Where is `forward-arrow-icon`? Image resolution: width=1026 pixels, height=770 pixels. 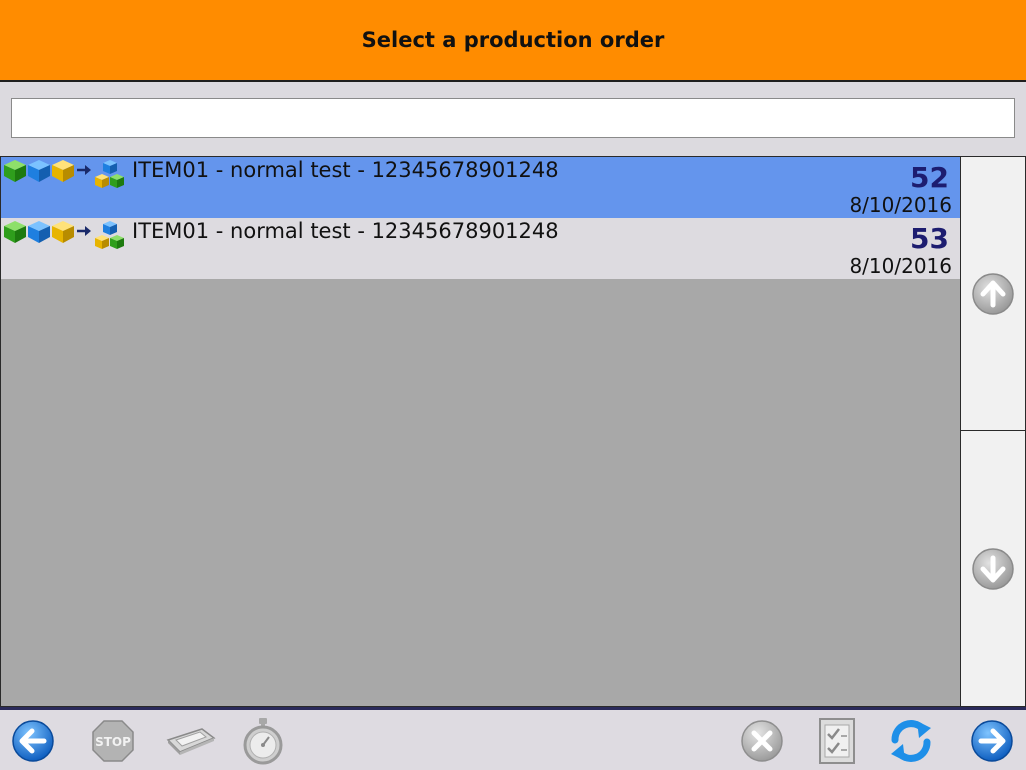 forward-arrow-icon is located at coordinates (992, 741).